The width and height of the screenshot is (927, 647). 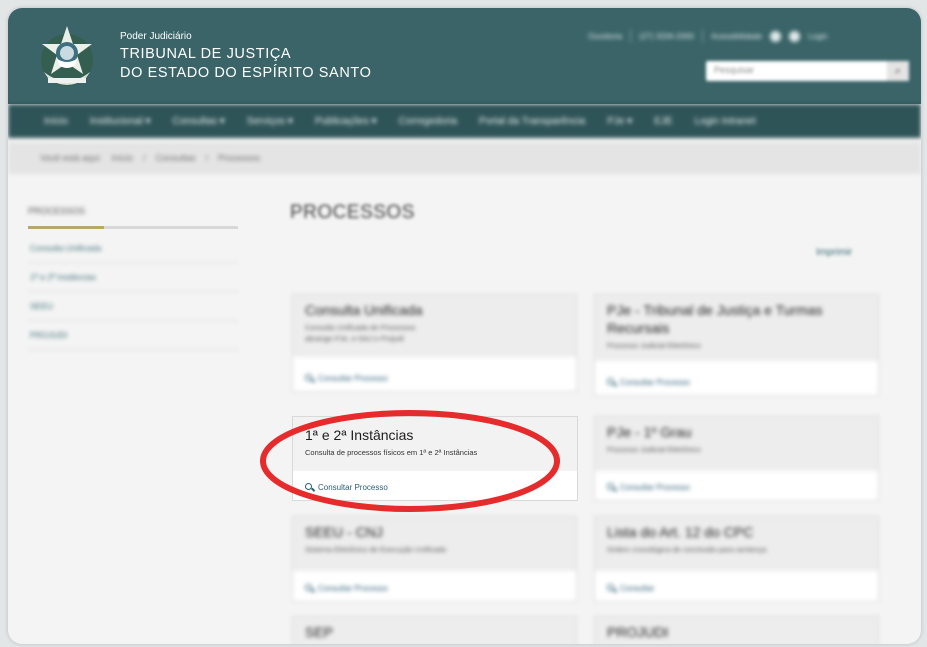 What do you see at coordinates (649, 432) in the screenshot?
I see `card-title: PJe - 1º Grau` at bounding box center [649, 432].